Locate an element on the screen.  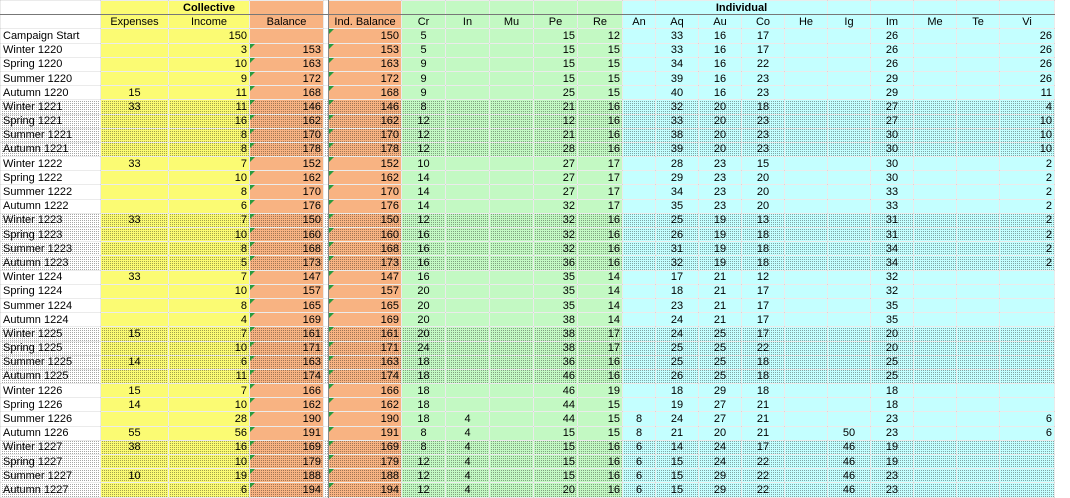
row-label: Summer 1220 is located at coordinates (50, 78).